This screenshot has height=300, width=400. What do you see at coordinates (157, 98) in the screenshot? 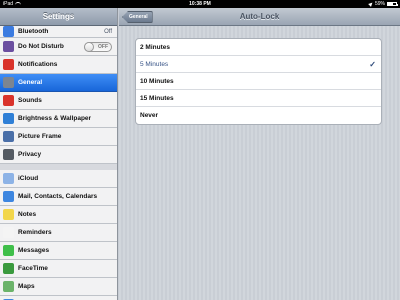
I see `option-label: 15 Minutes` at bounding box center [157, 98].